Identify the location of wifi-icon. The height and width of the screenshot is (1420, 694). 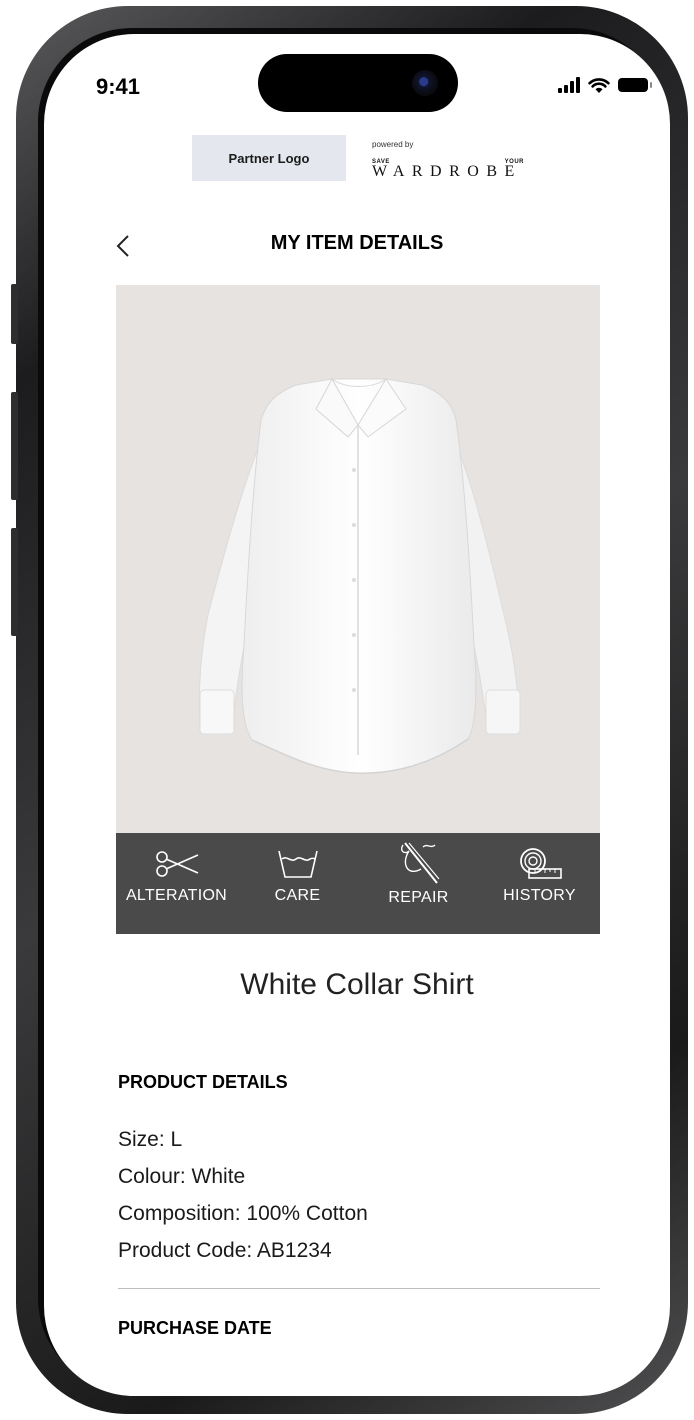
(599, 85).